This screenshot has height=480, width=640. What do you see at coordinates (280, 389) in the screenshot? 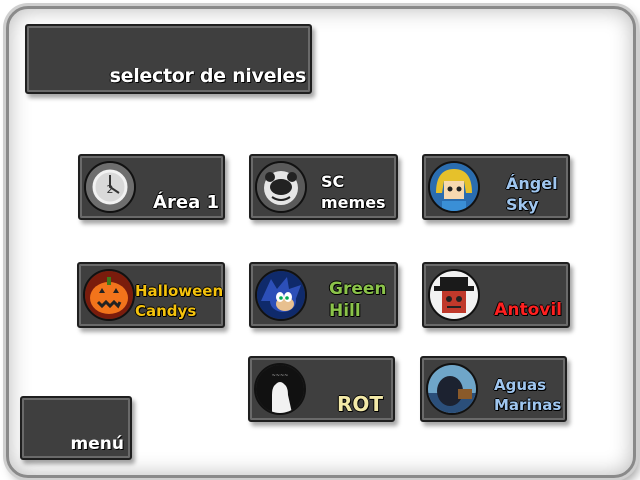
I see `silhouette-icon: ~~~~` at bounding box center [280, 389].